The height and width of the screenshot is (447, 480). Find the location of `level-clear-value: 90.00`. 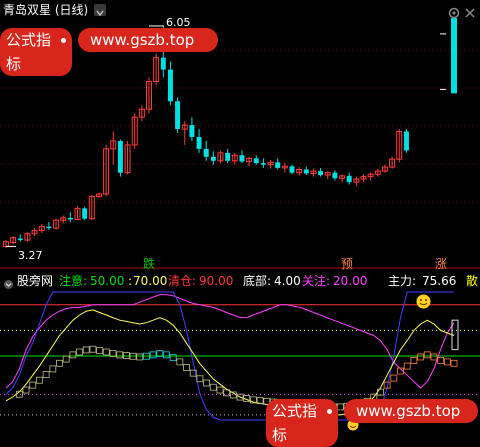

level-clear-value: 90.00 is located at coordinates (216, 281).